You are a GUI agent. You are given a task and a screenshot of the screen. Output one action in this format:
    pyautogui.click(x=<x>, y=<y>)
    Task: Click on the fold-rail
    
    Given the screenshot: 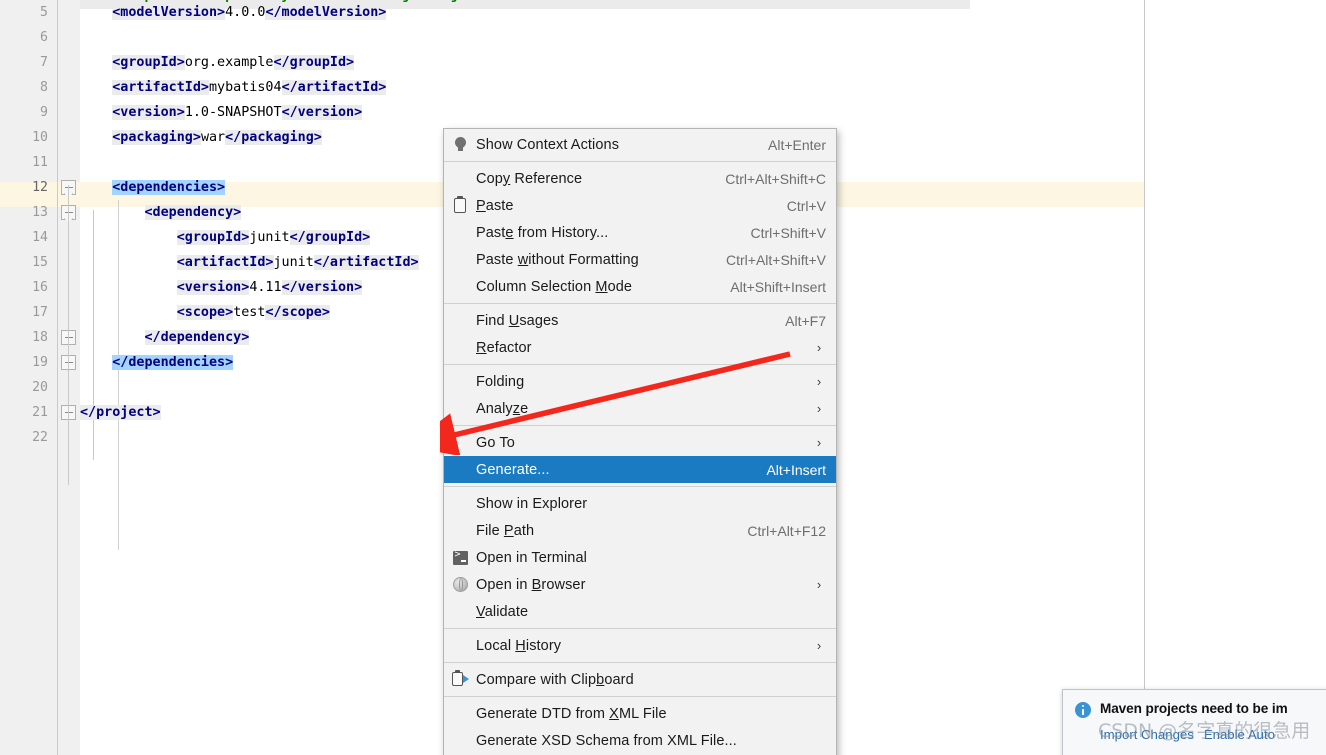 What is the action you would take?
    pyautogui.click(x=69, y=377)
    